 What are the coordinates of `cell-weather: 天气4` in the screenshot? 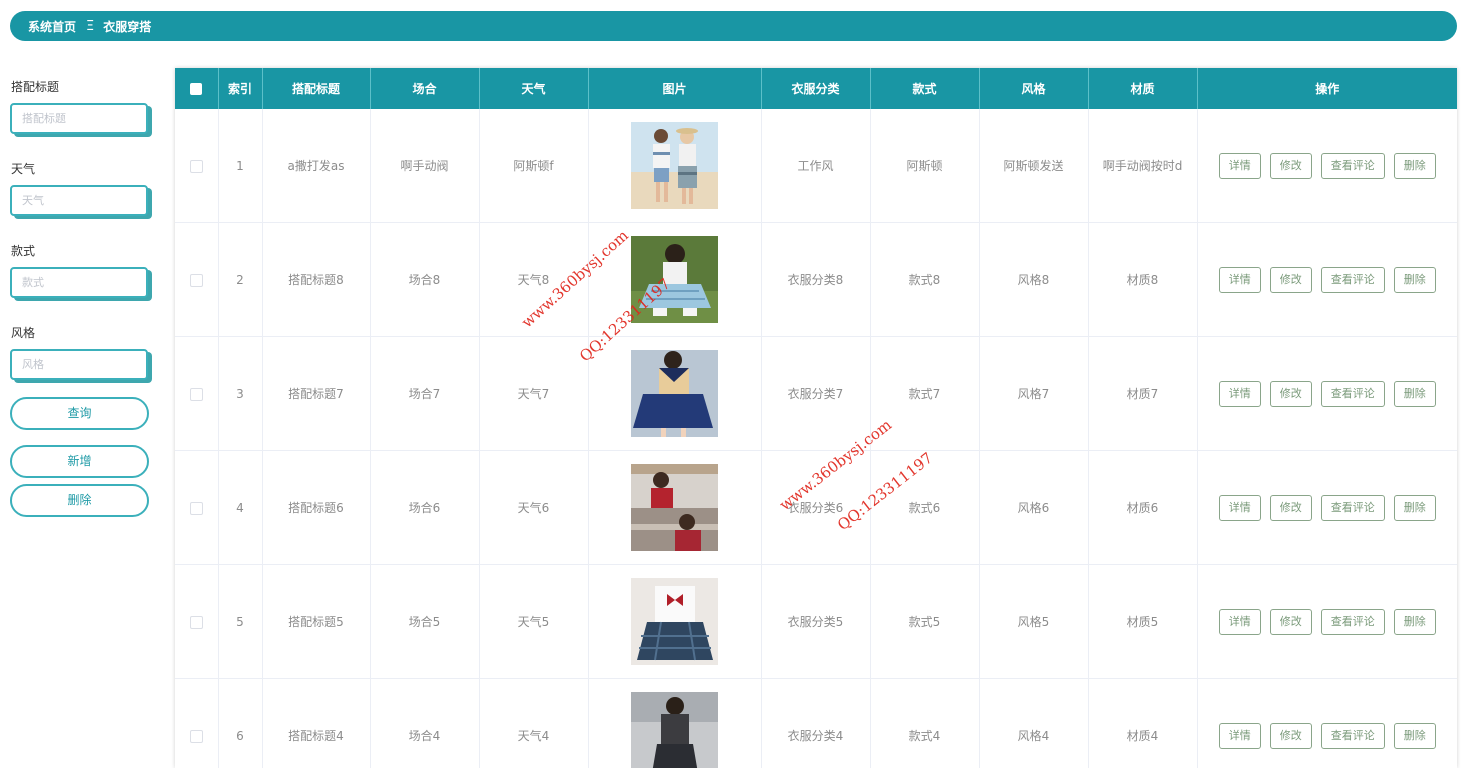 It's located at (533, 723).